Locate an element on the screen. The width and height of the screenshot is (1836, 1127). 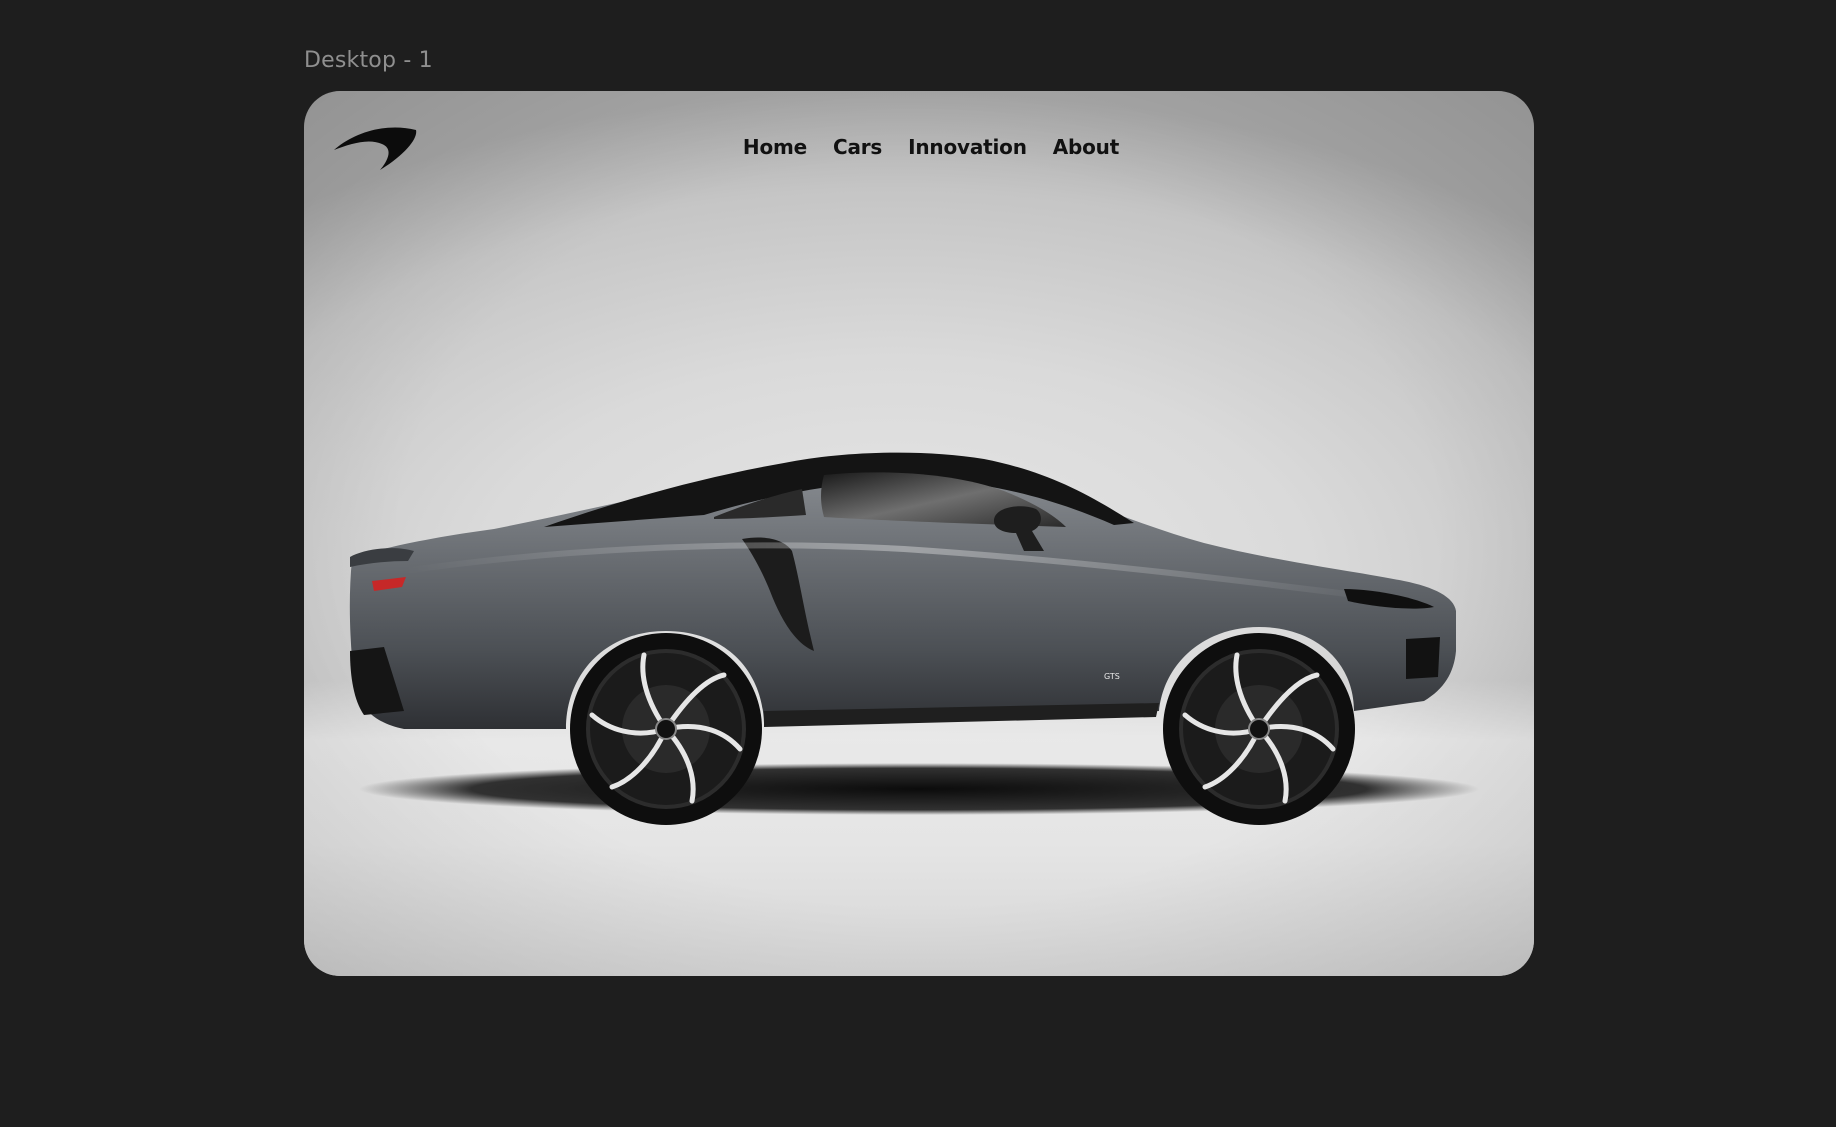
car-badge: GTS is located at coordinates (1112, 676).